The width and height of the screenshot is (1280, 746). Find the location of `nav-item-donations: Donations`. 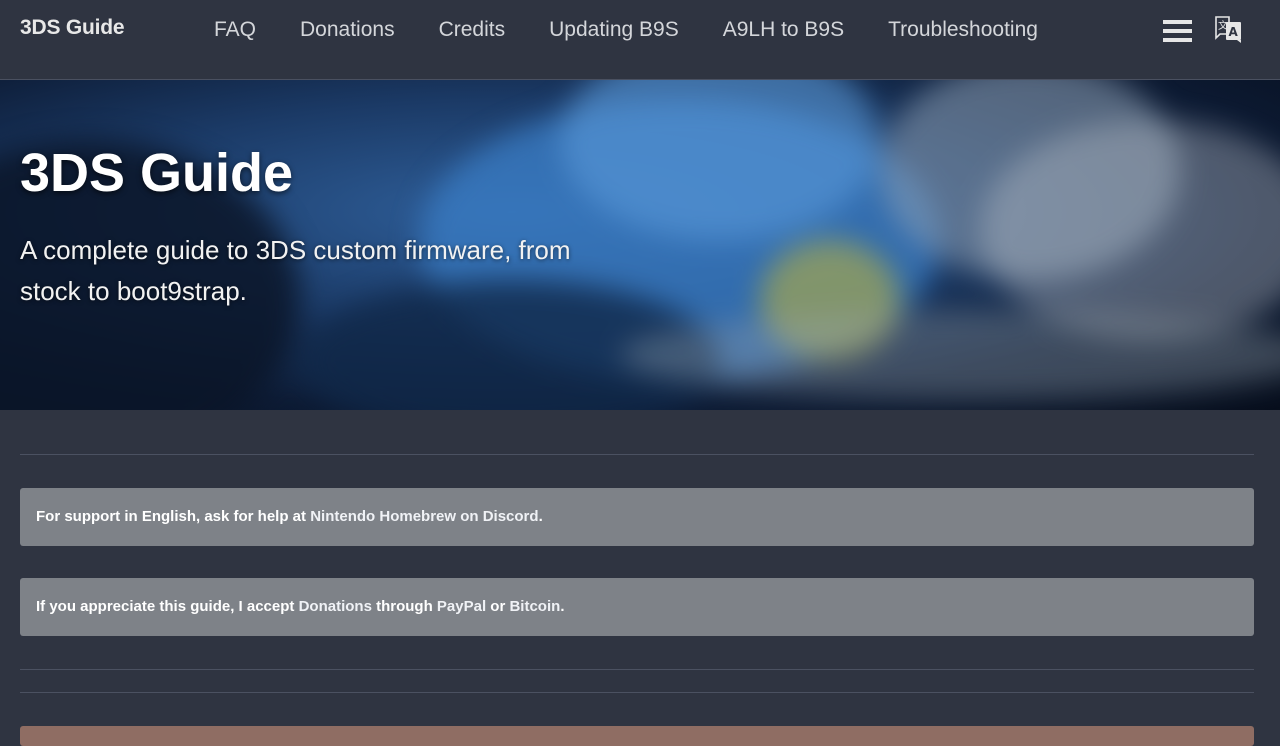

nav-item-donations: Donations is located at coordinates (347, 29).